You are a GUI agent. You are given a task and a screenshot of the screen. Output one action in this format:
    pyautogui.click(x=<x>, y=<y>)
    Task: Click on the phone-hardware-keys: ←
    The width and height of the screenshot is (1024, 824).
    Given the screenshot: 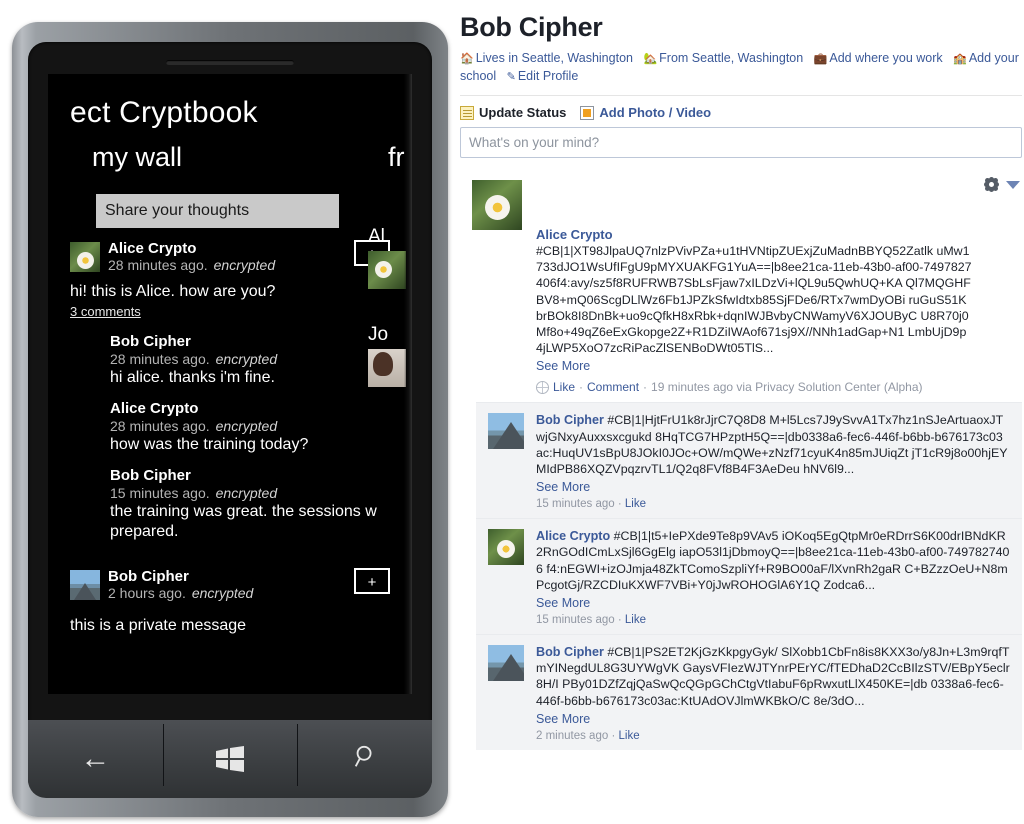 What is the action you would take?
    pyautogui.click(x=230, y=759)
    